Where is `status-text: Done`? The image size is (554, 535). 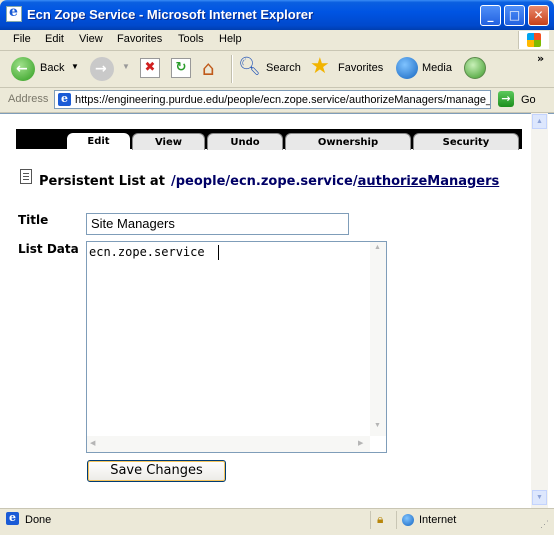 status-text: Done is located at coordinates (38, 520).